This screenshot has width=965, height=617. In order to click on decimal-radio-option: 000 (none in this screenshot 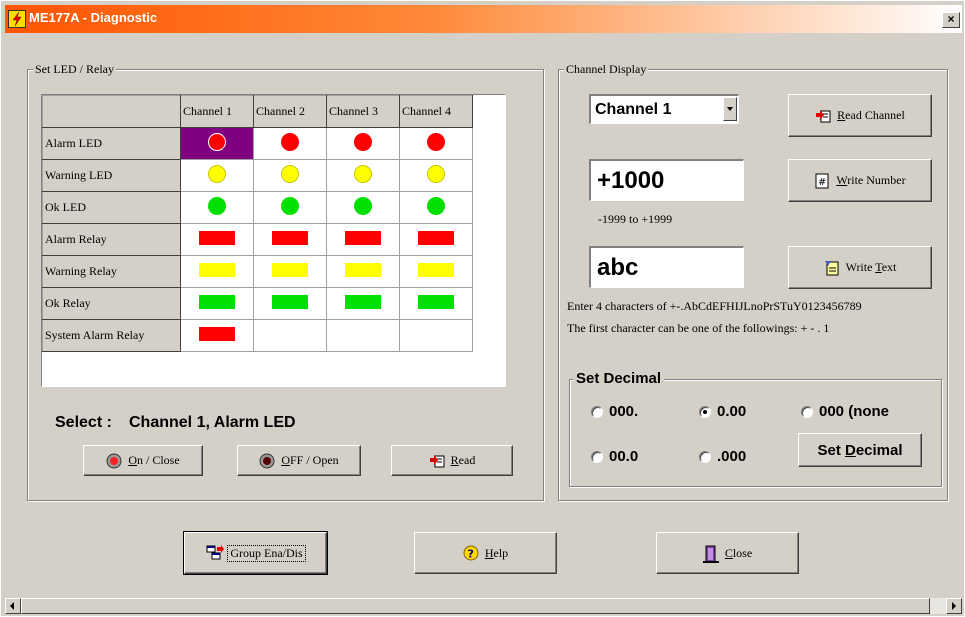, I will do `click(845, 411)`.